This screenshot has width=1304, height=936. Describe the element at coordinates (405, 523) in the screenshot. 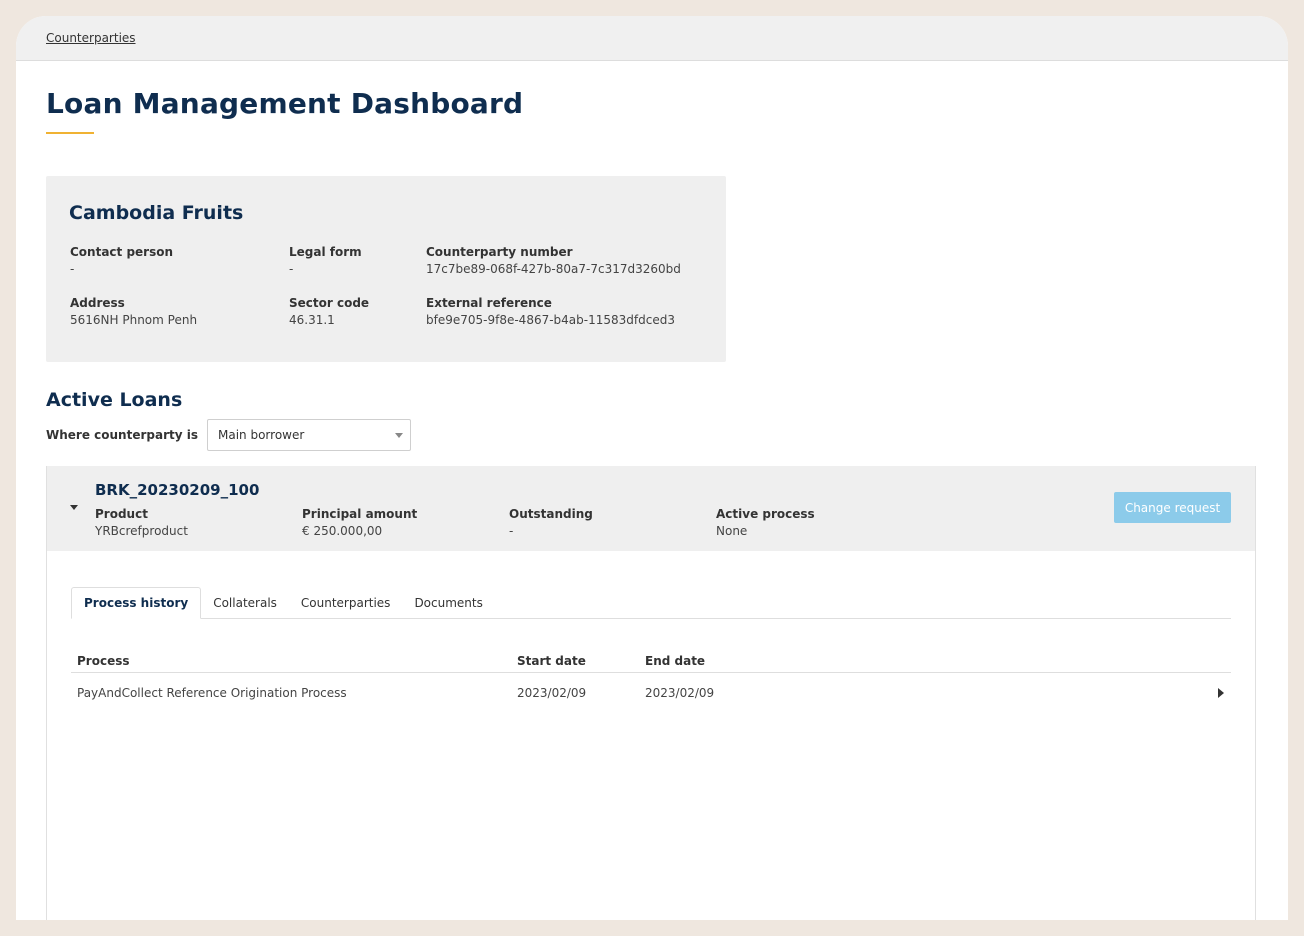

I see `principal-field: Principal amount € 250.000,00` at that location.